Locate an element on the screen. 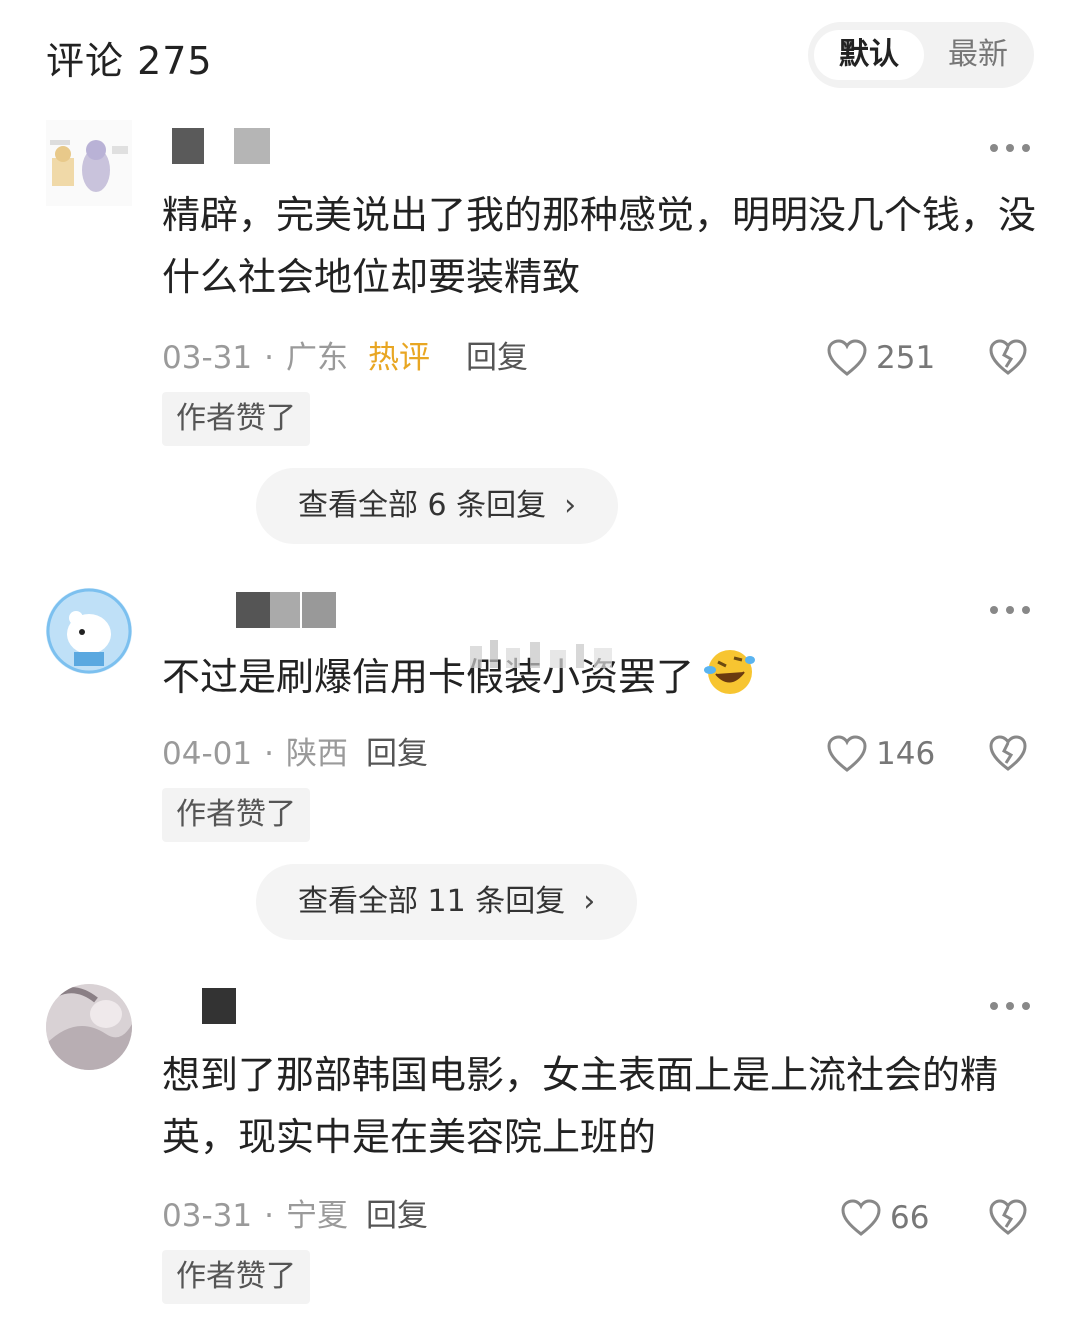 The width and height of the screenshot is (1080, 1317). comment-meta: 03-31 · 宁夏 回复 is located at coordinates (295, 1216).